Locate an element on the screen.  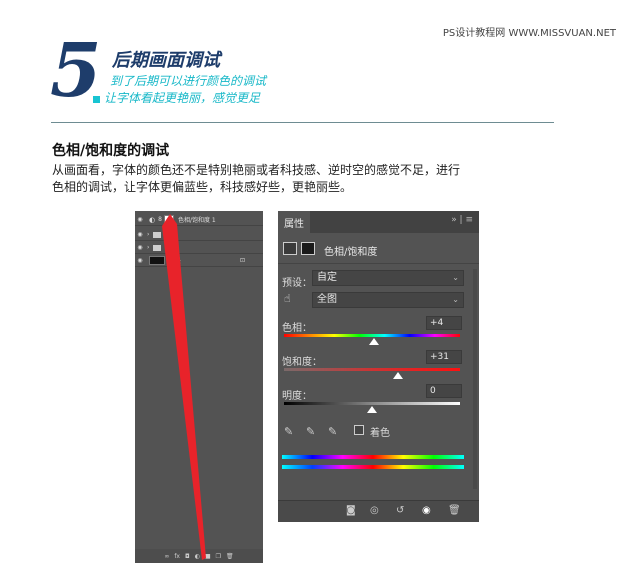
reset-icon: ↺ is located at coordinates (400, 510).